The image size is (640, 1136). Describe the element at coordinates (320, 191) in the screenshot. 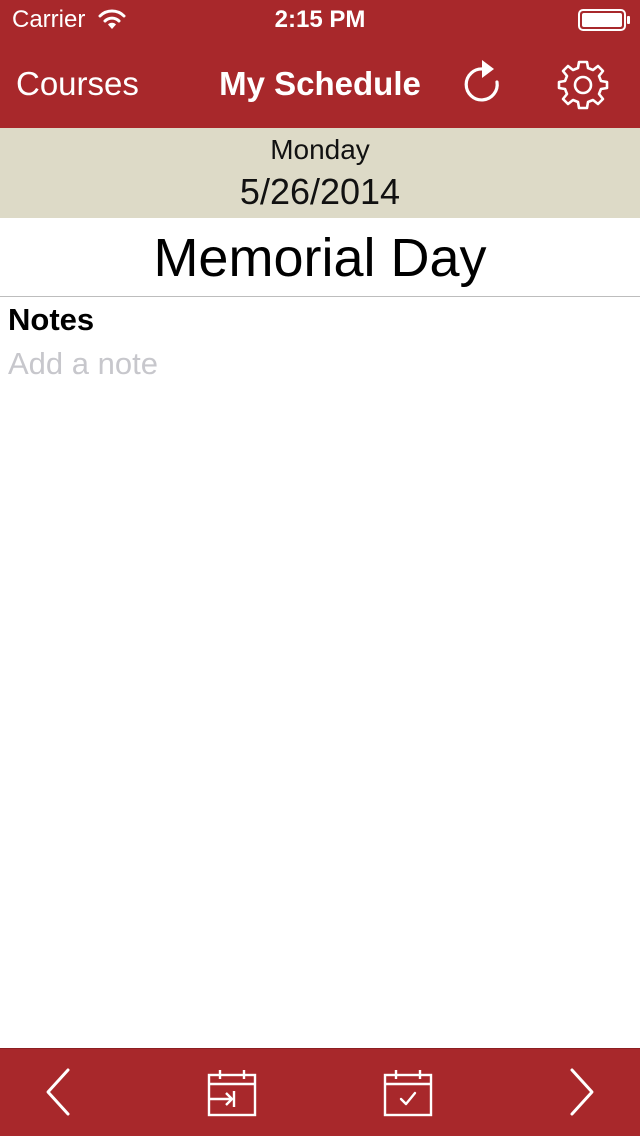

I see `date-value: 5/26/2014` at that location.